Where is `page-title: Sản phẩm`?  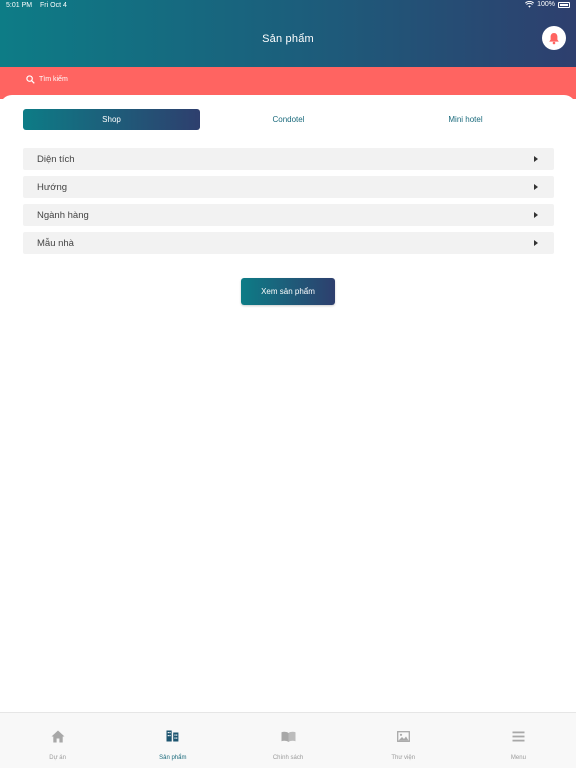 page-title: Sản phẩm is located at coordinates (288, 39).